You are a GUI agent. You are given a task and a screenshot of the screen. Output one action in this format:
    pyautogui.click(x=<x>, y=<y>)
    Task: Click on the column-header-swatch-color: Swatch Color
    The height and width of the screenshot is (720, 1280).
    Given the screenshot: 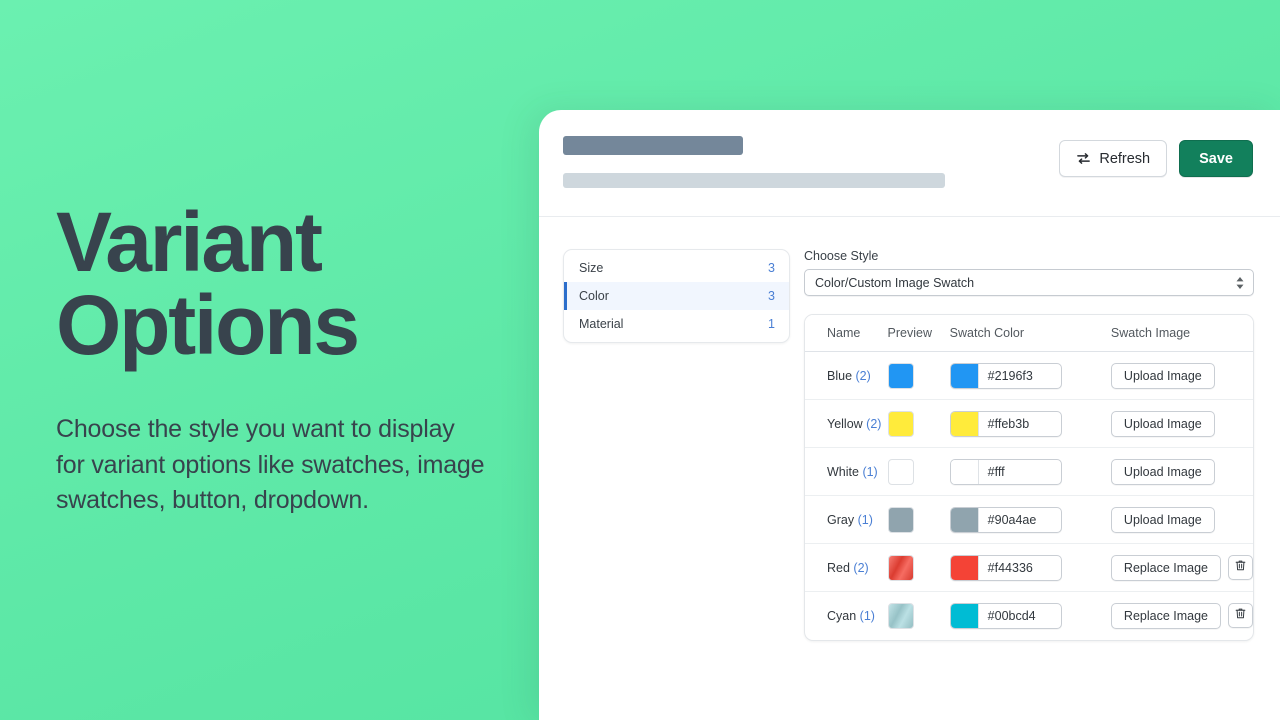 What is the action you would take?
    pyautogui.click(x=1030, y=333)
    